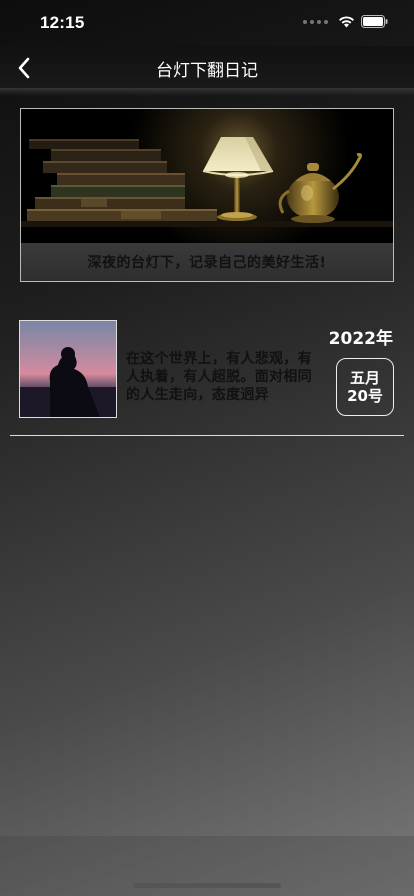 This screenshot has height=896, width=414. I want to click on status-icons, so click(345, 21).